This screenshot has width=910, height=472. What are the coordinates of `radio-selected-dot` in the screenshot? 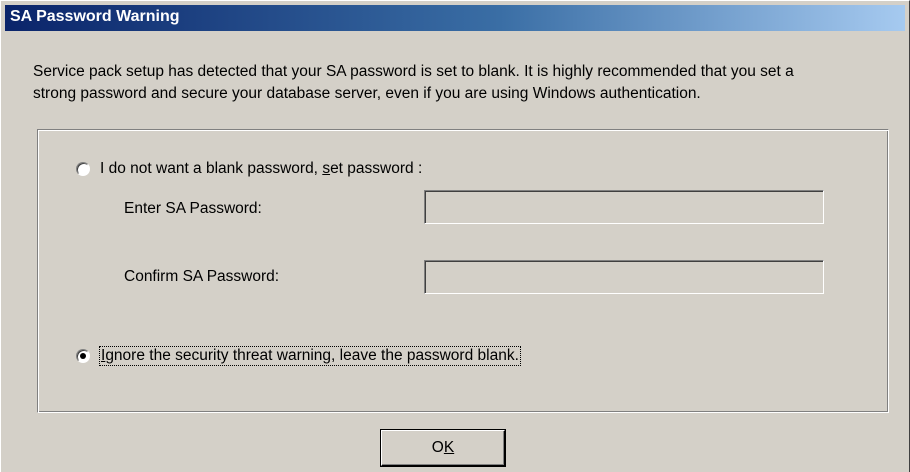 It's located at (83, 356).